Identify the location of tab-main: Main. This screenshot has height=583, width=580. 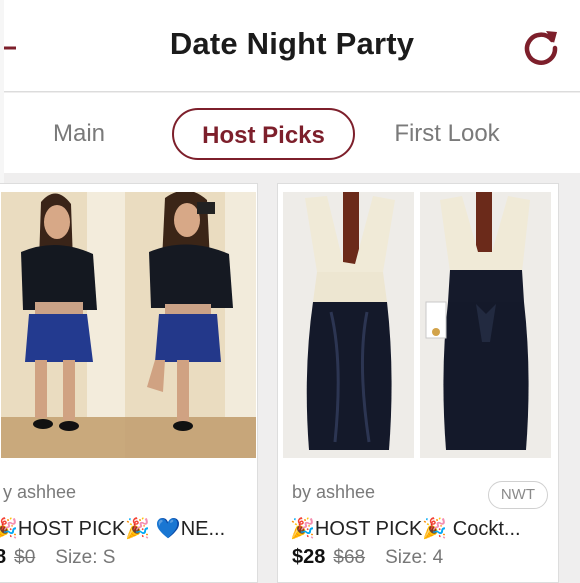
(79, 134).